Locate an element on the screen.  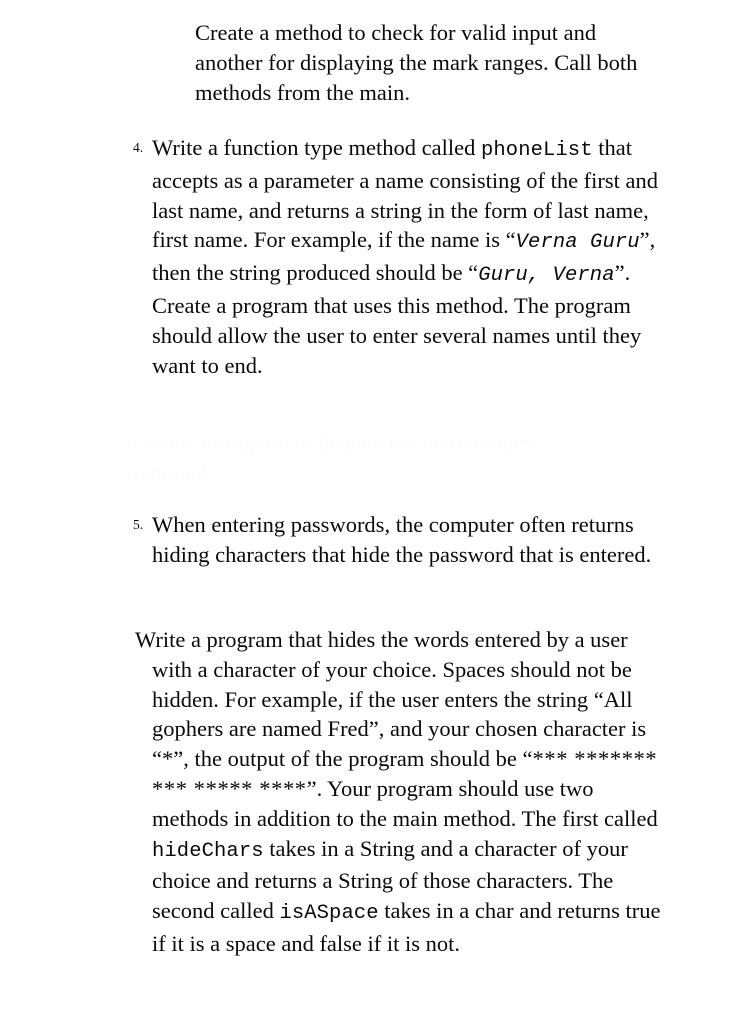
code-phonelist: phoneList is located at coordinates (536, 150).